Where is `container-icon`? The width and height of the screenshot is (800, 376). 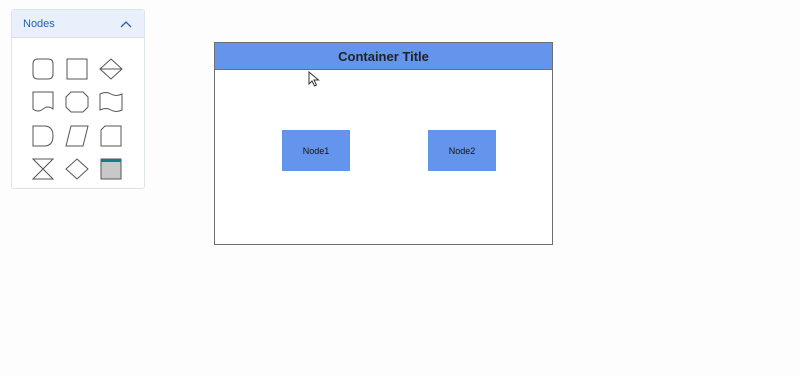 container-icon is located at coordinates (111, 169).